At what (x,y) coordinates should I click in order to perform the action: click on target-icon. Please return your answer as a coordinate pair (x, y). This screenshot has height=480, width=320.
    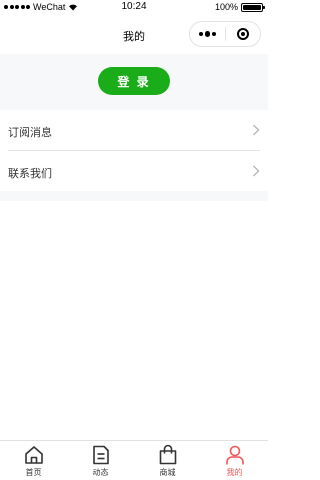
    Looking at the image, I should click on (242, 34).